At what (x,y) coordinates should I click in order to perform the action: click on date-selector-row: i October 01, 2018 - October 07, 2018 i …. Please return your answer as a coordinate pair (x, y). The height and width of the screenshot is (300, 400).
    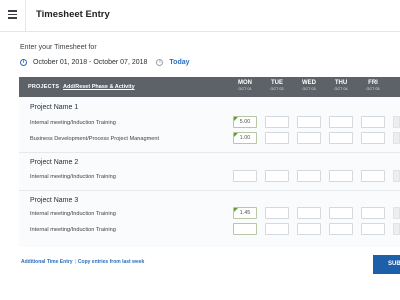
    Looking at the image, I should click on (105, 62).